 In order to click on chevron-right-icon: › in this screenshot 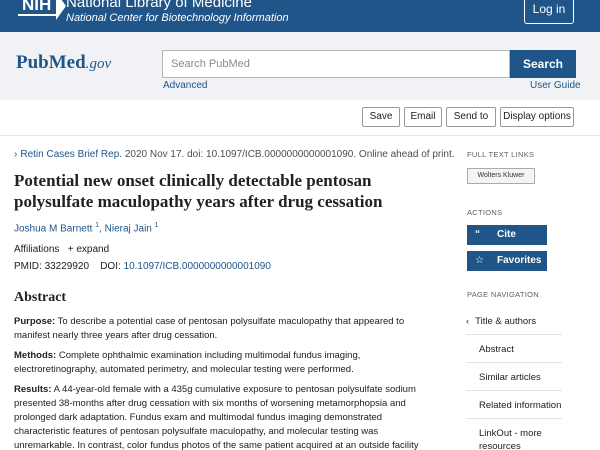, I will do `click(16, 154)`.